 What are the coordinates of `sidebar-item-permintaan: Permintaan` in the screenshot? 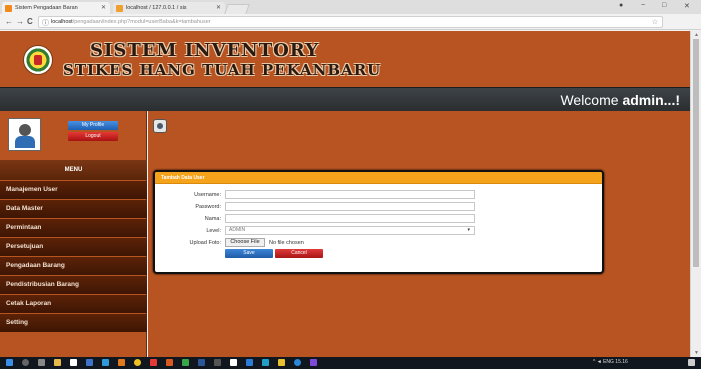 It's located at (73, 228).